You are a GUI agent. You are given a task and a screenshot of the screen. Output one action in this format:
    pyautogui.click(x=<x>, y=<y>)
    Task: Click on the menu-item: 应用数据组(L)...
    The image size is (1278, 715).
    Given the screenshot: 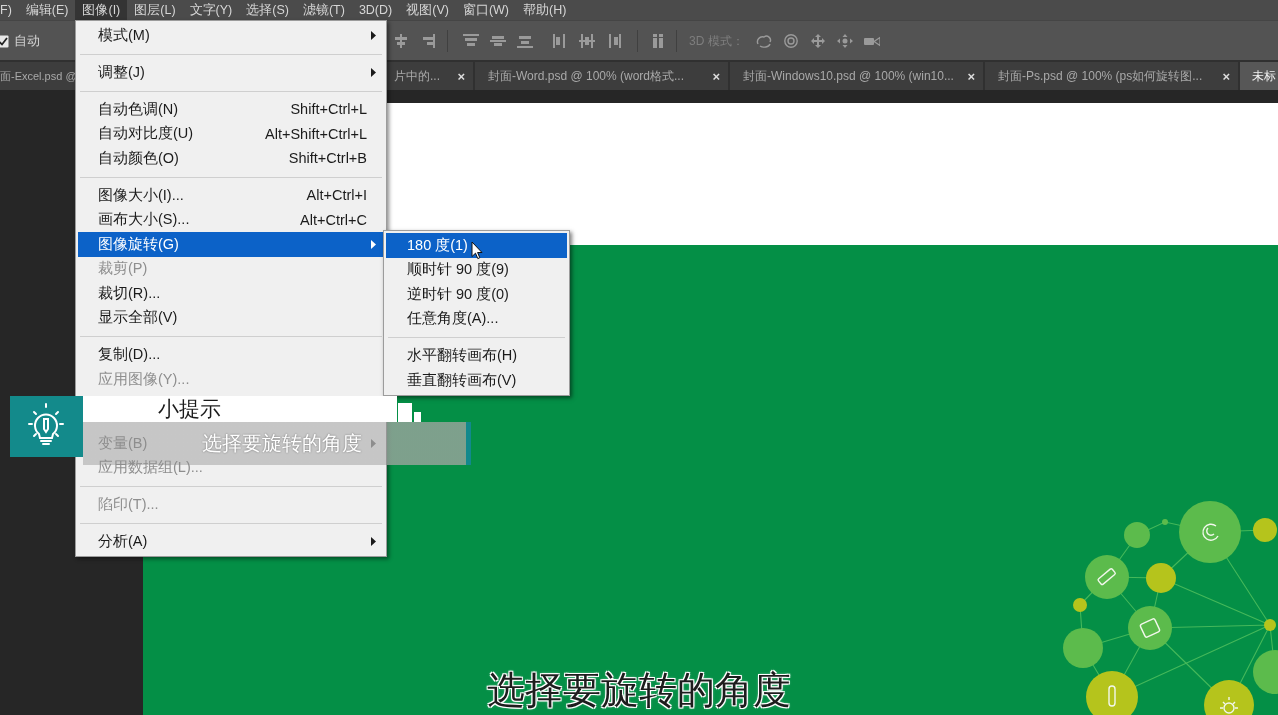 What is the action you would take?
    pyautogui.click(x=150, y=467)
    